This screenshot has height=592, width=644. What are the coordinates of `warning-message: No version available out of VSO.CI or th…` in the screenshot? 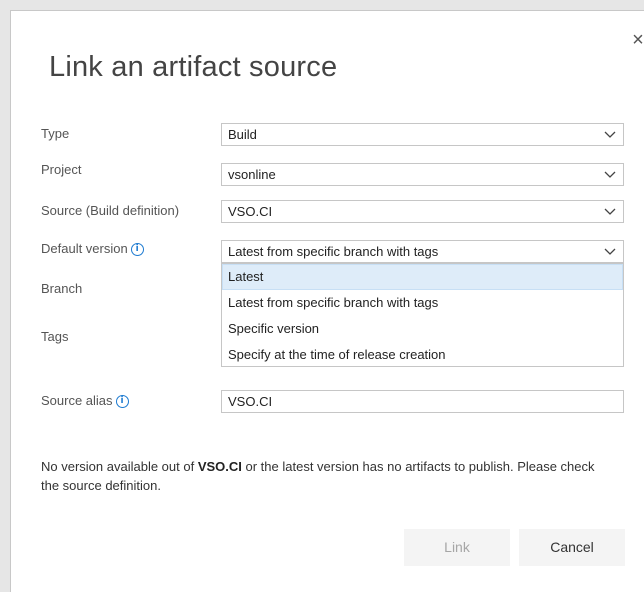 It's located at (321, 476).